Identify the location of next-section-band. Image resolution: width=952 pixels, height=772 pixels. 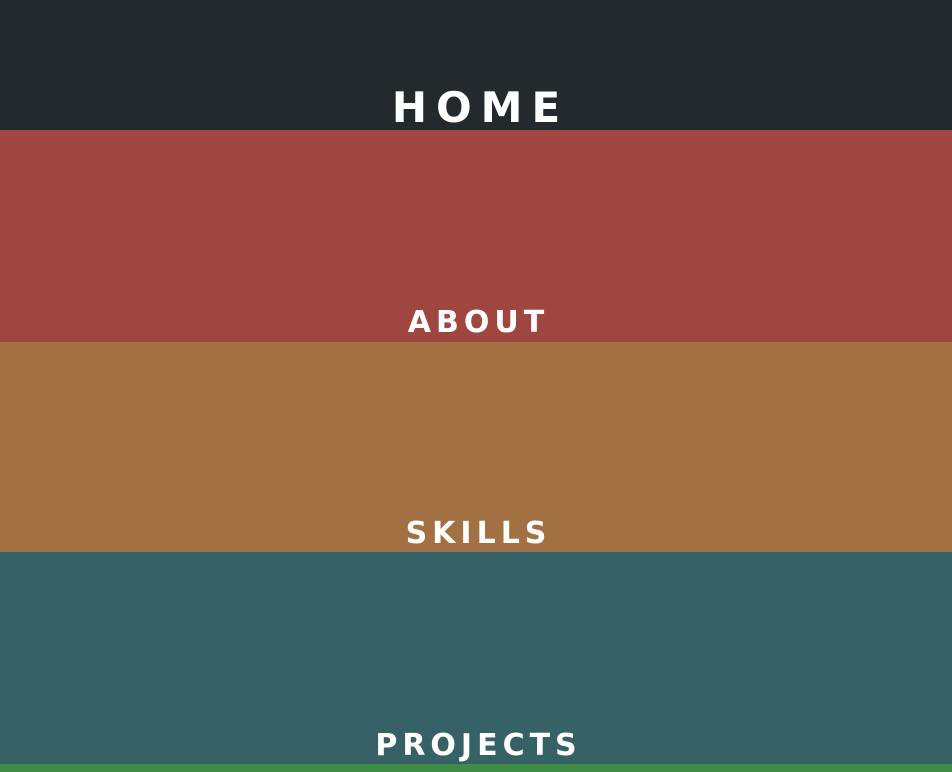
(476, 768).